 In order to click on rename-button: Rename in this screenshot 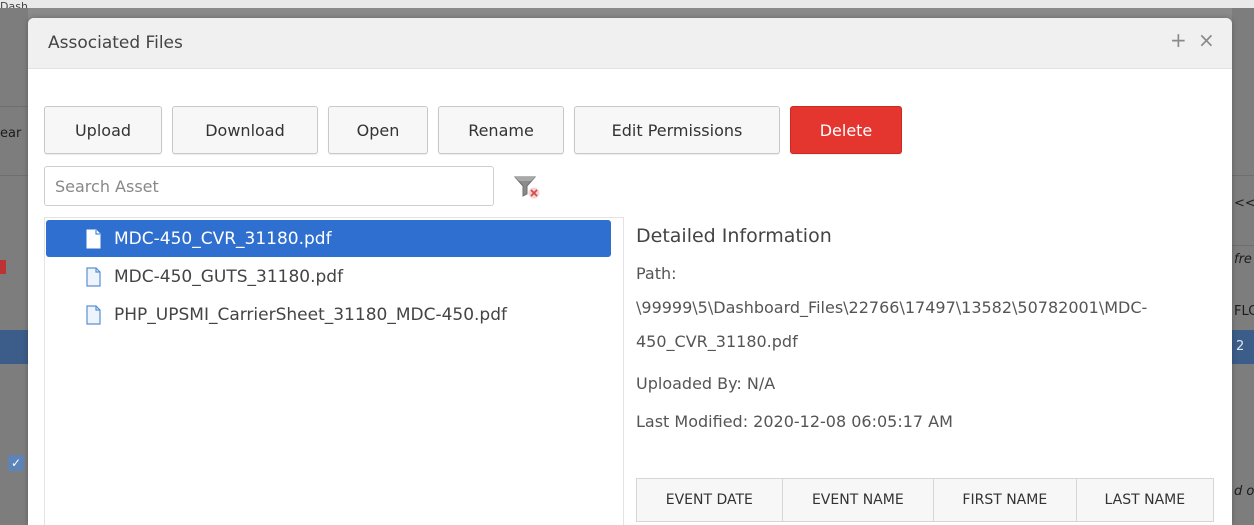, I will do `click(501, 130)`.